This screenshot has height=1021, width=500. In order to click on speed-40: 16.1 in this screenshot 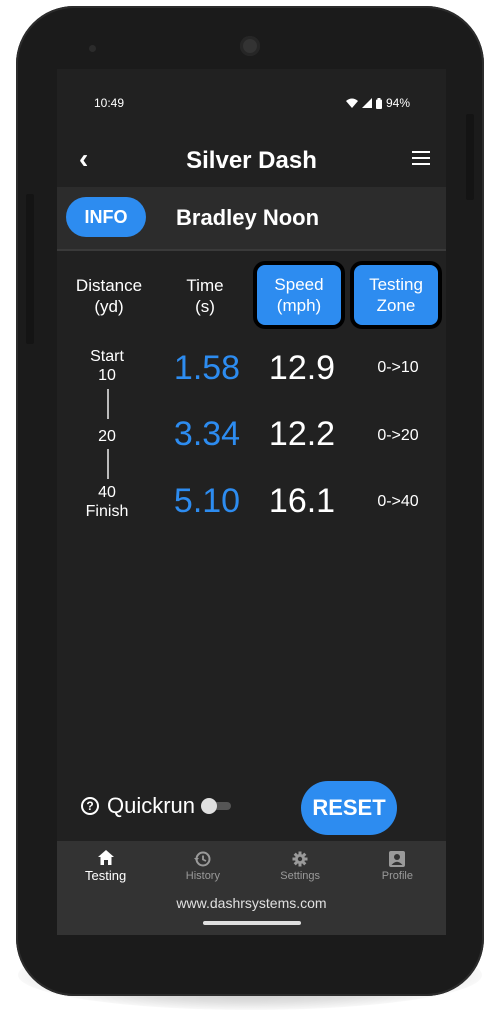, I will do `click(302, 501)`.